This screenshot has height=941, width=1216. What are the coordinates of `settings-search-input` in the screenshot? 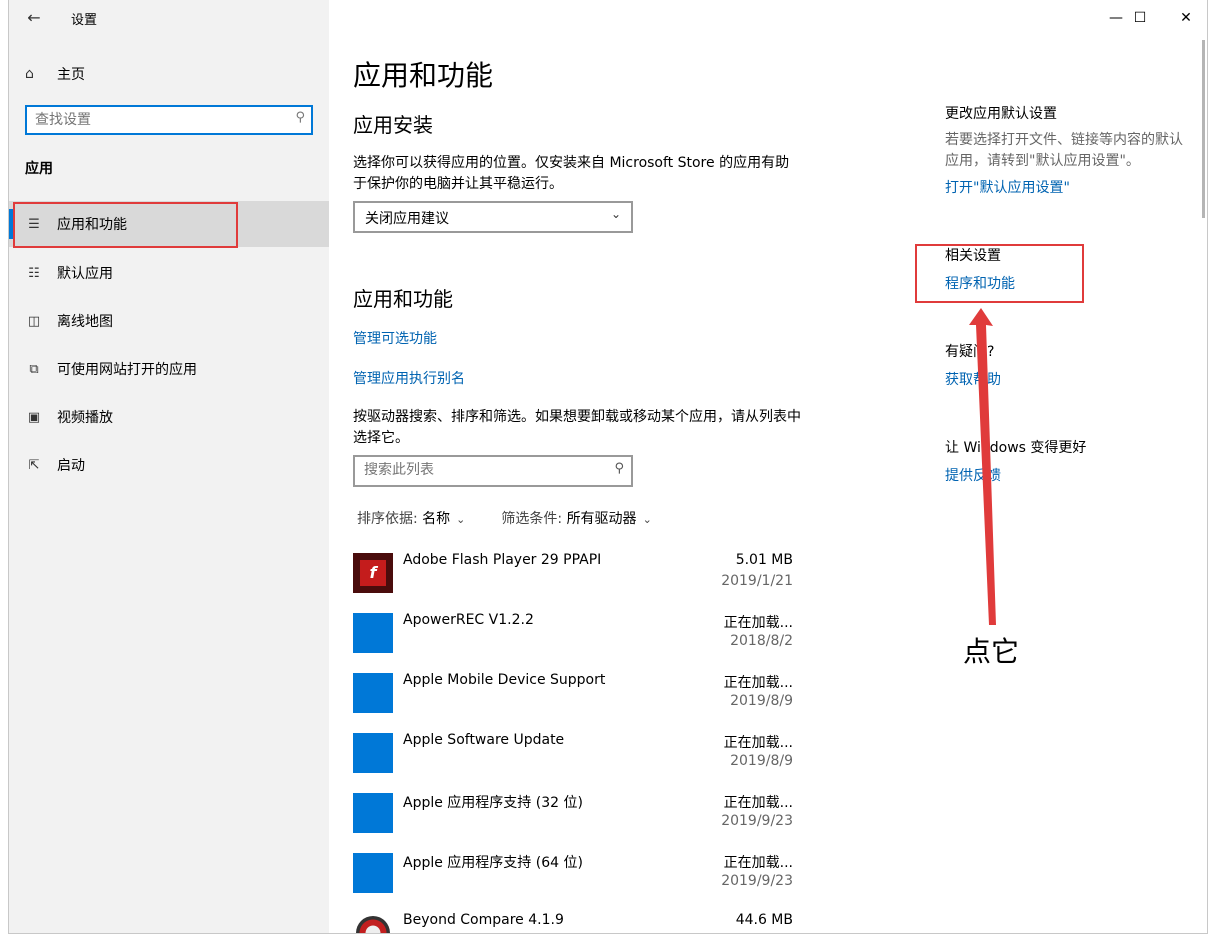 It's located at (160, 120).